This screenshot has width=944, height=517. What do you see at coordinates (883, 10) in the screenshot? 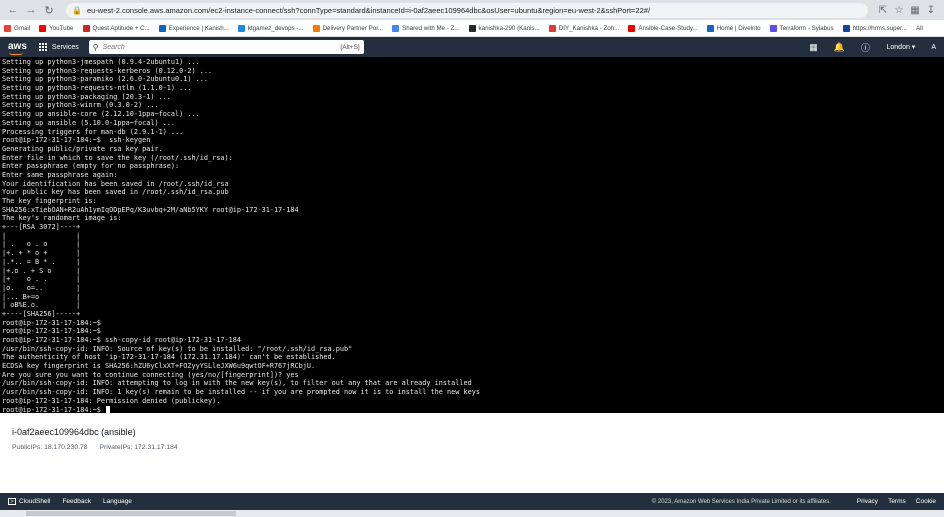
I see `share-icon: ⇱` at bounding box center [883, 10].